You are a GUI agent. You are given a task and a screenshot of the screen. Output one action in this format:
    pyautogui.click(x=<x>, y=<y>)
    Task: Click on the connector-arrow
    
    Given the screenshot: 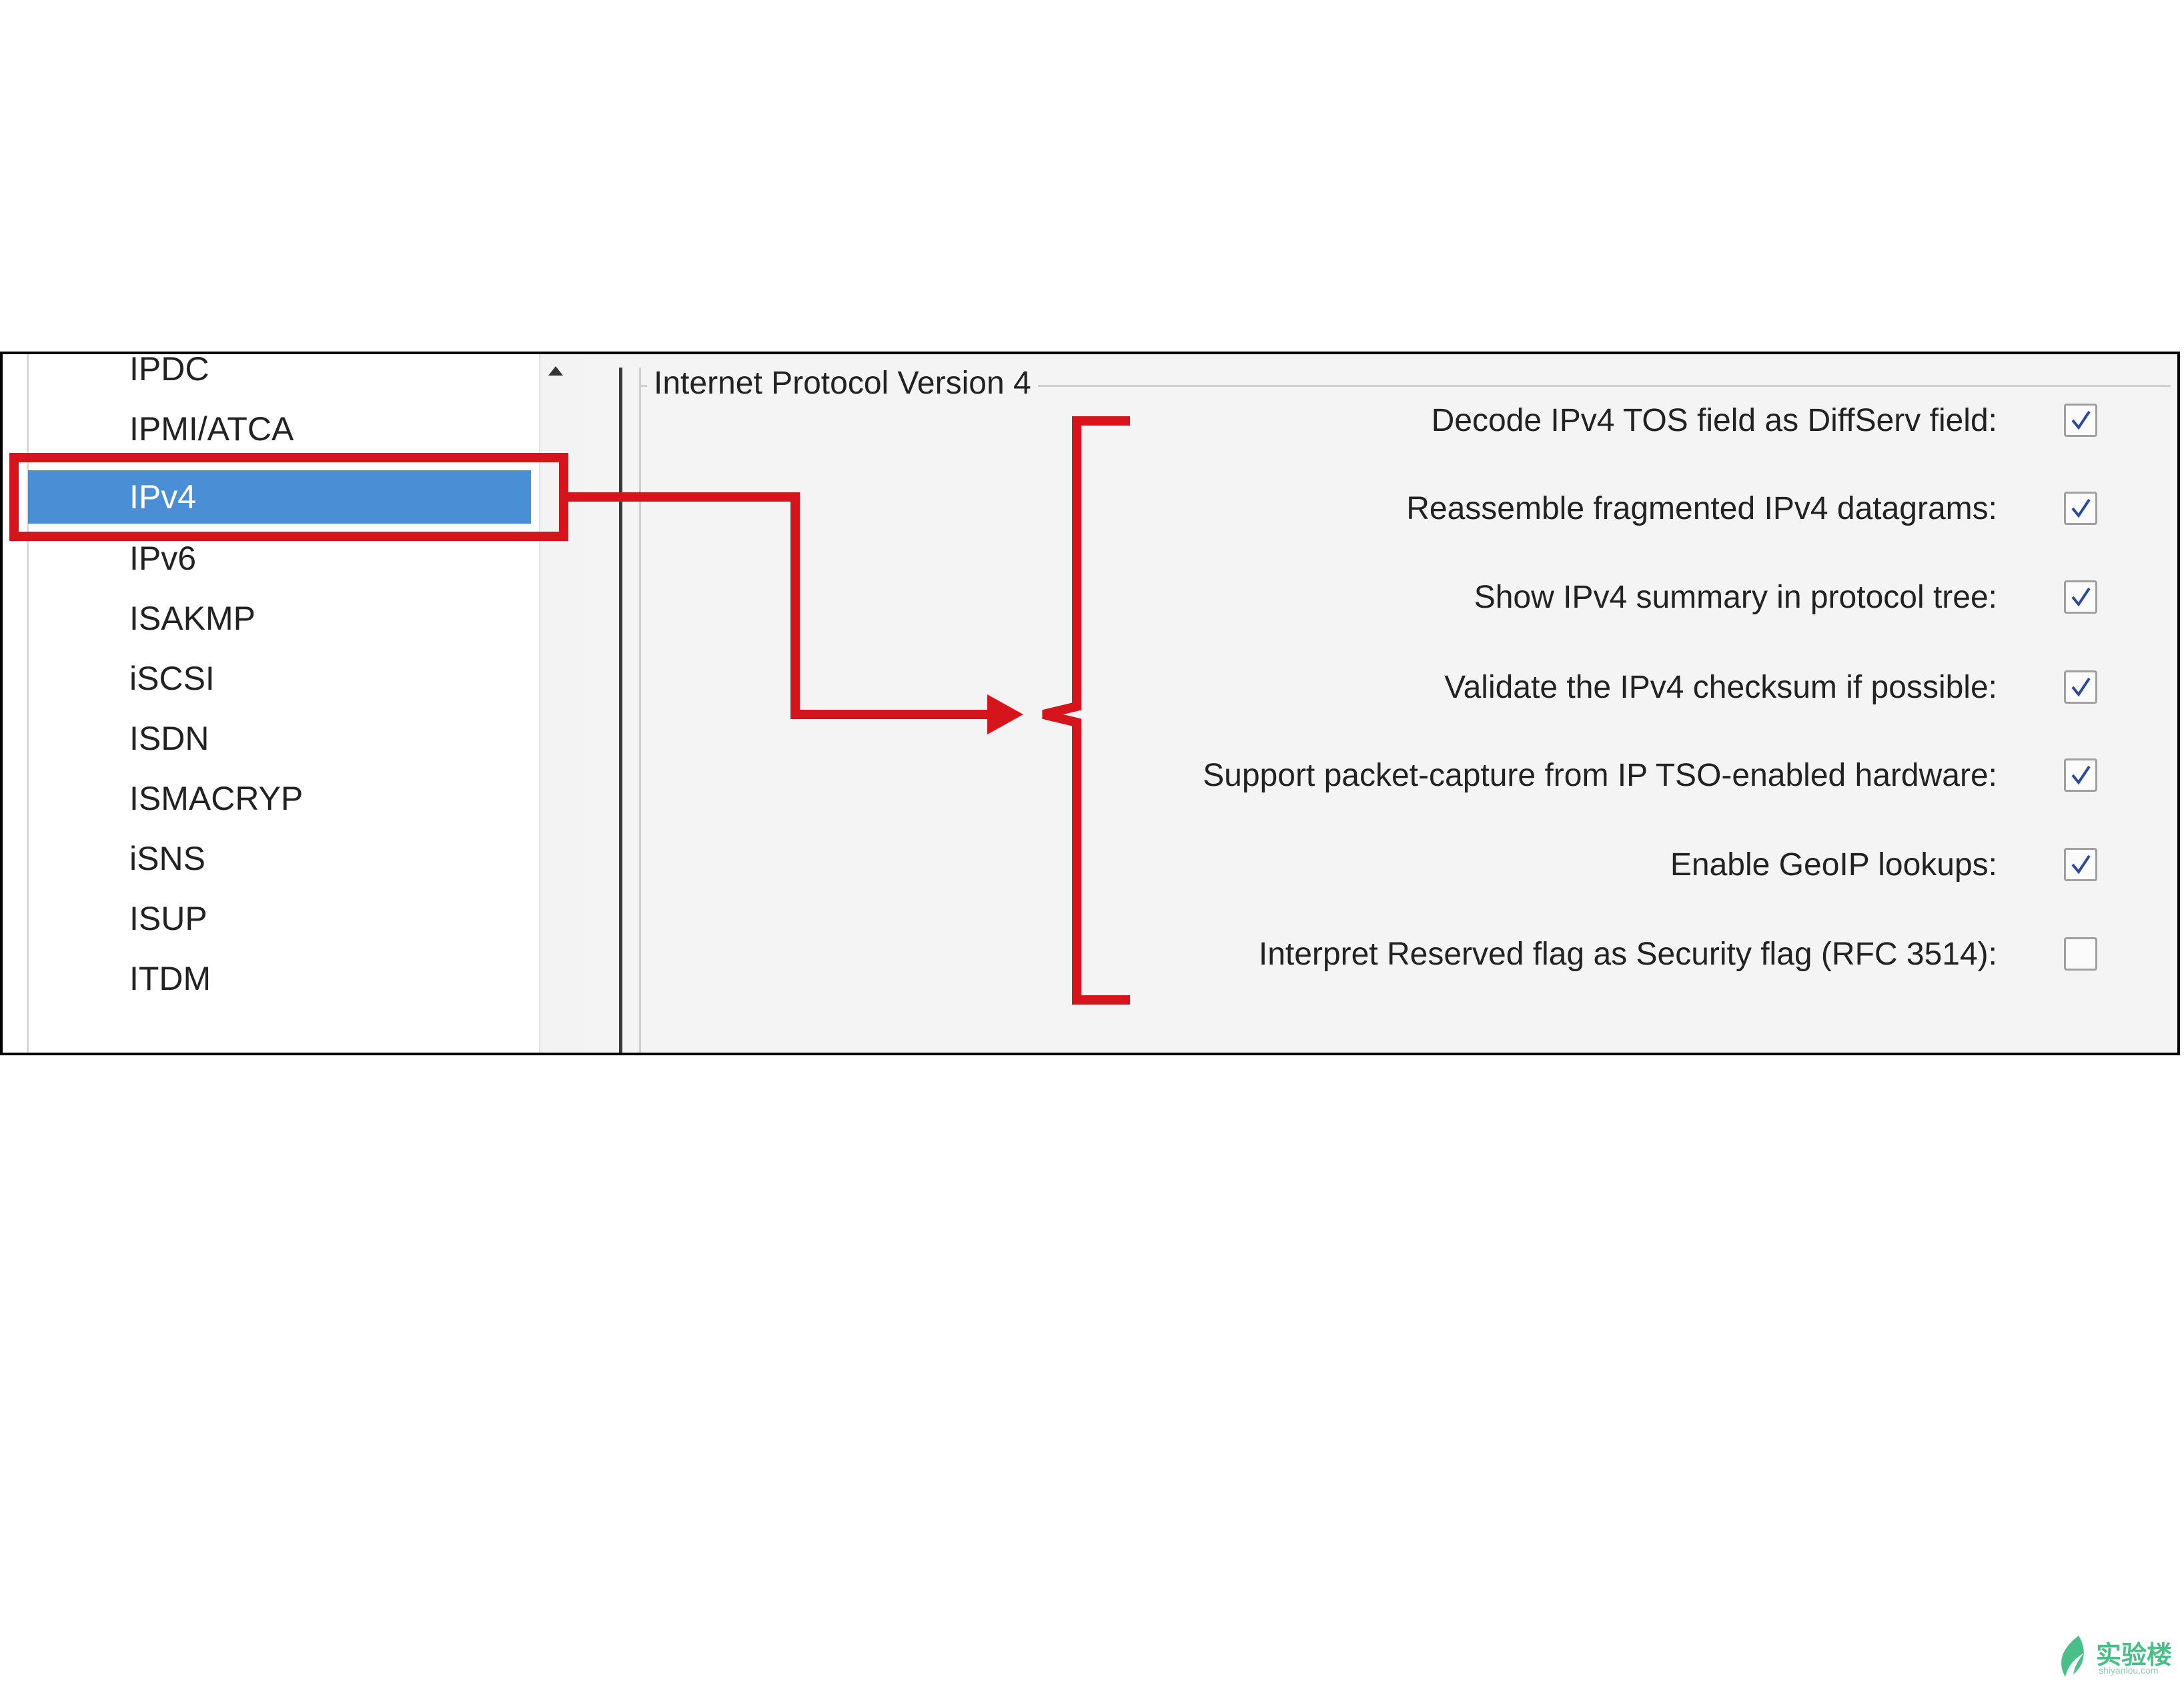 What is the action you would take?
    pyautogui.click(x=782, y=605)
    